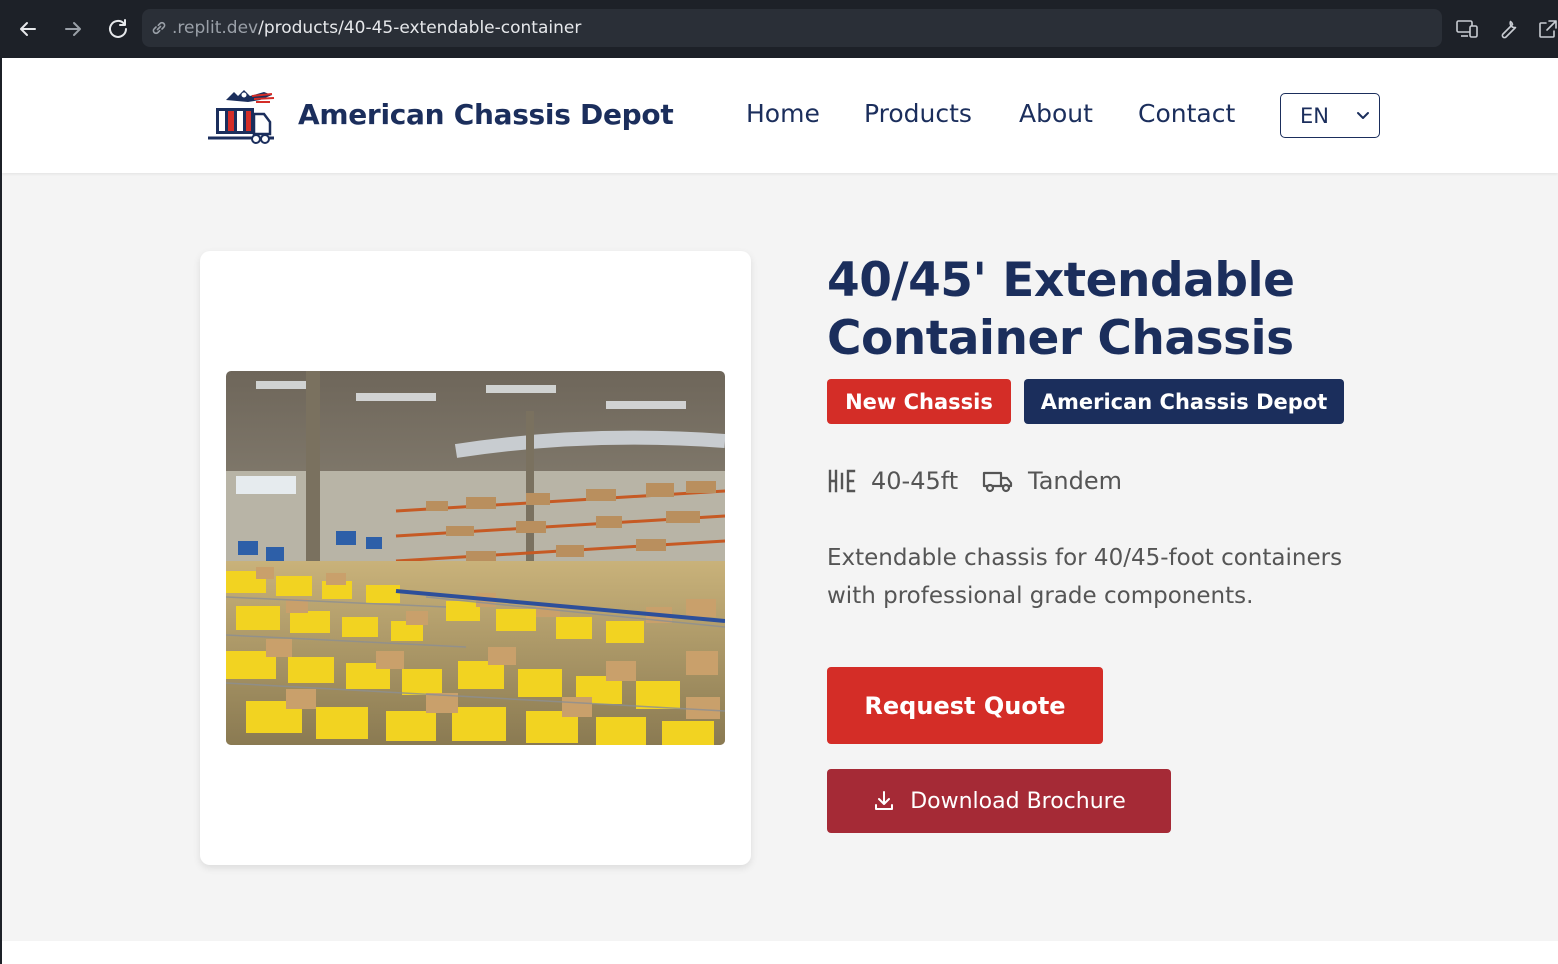  I want to click on url-path: /products/40-45-extendable-container, so click(420, 28).